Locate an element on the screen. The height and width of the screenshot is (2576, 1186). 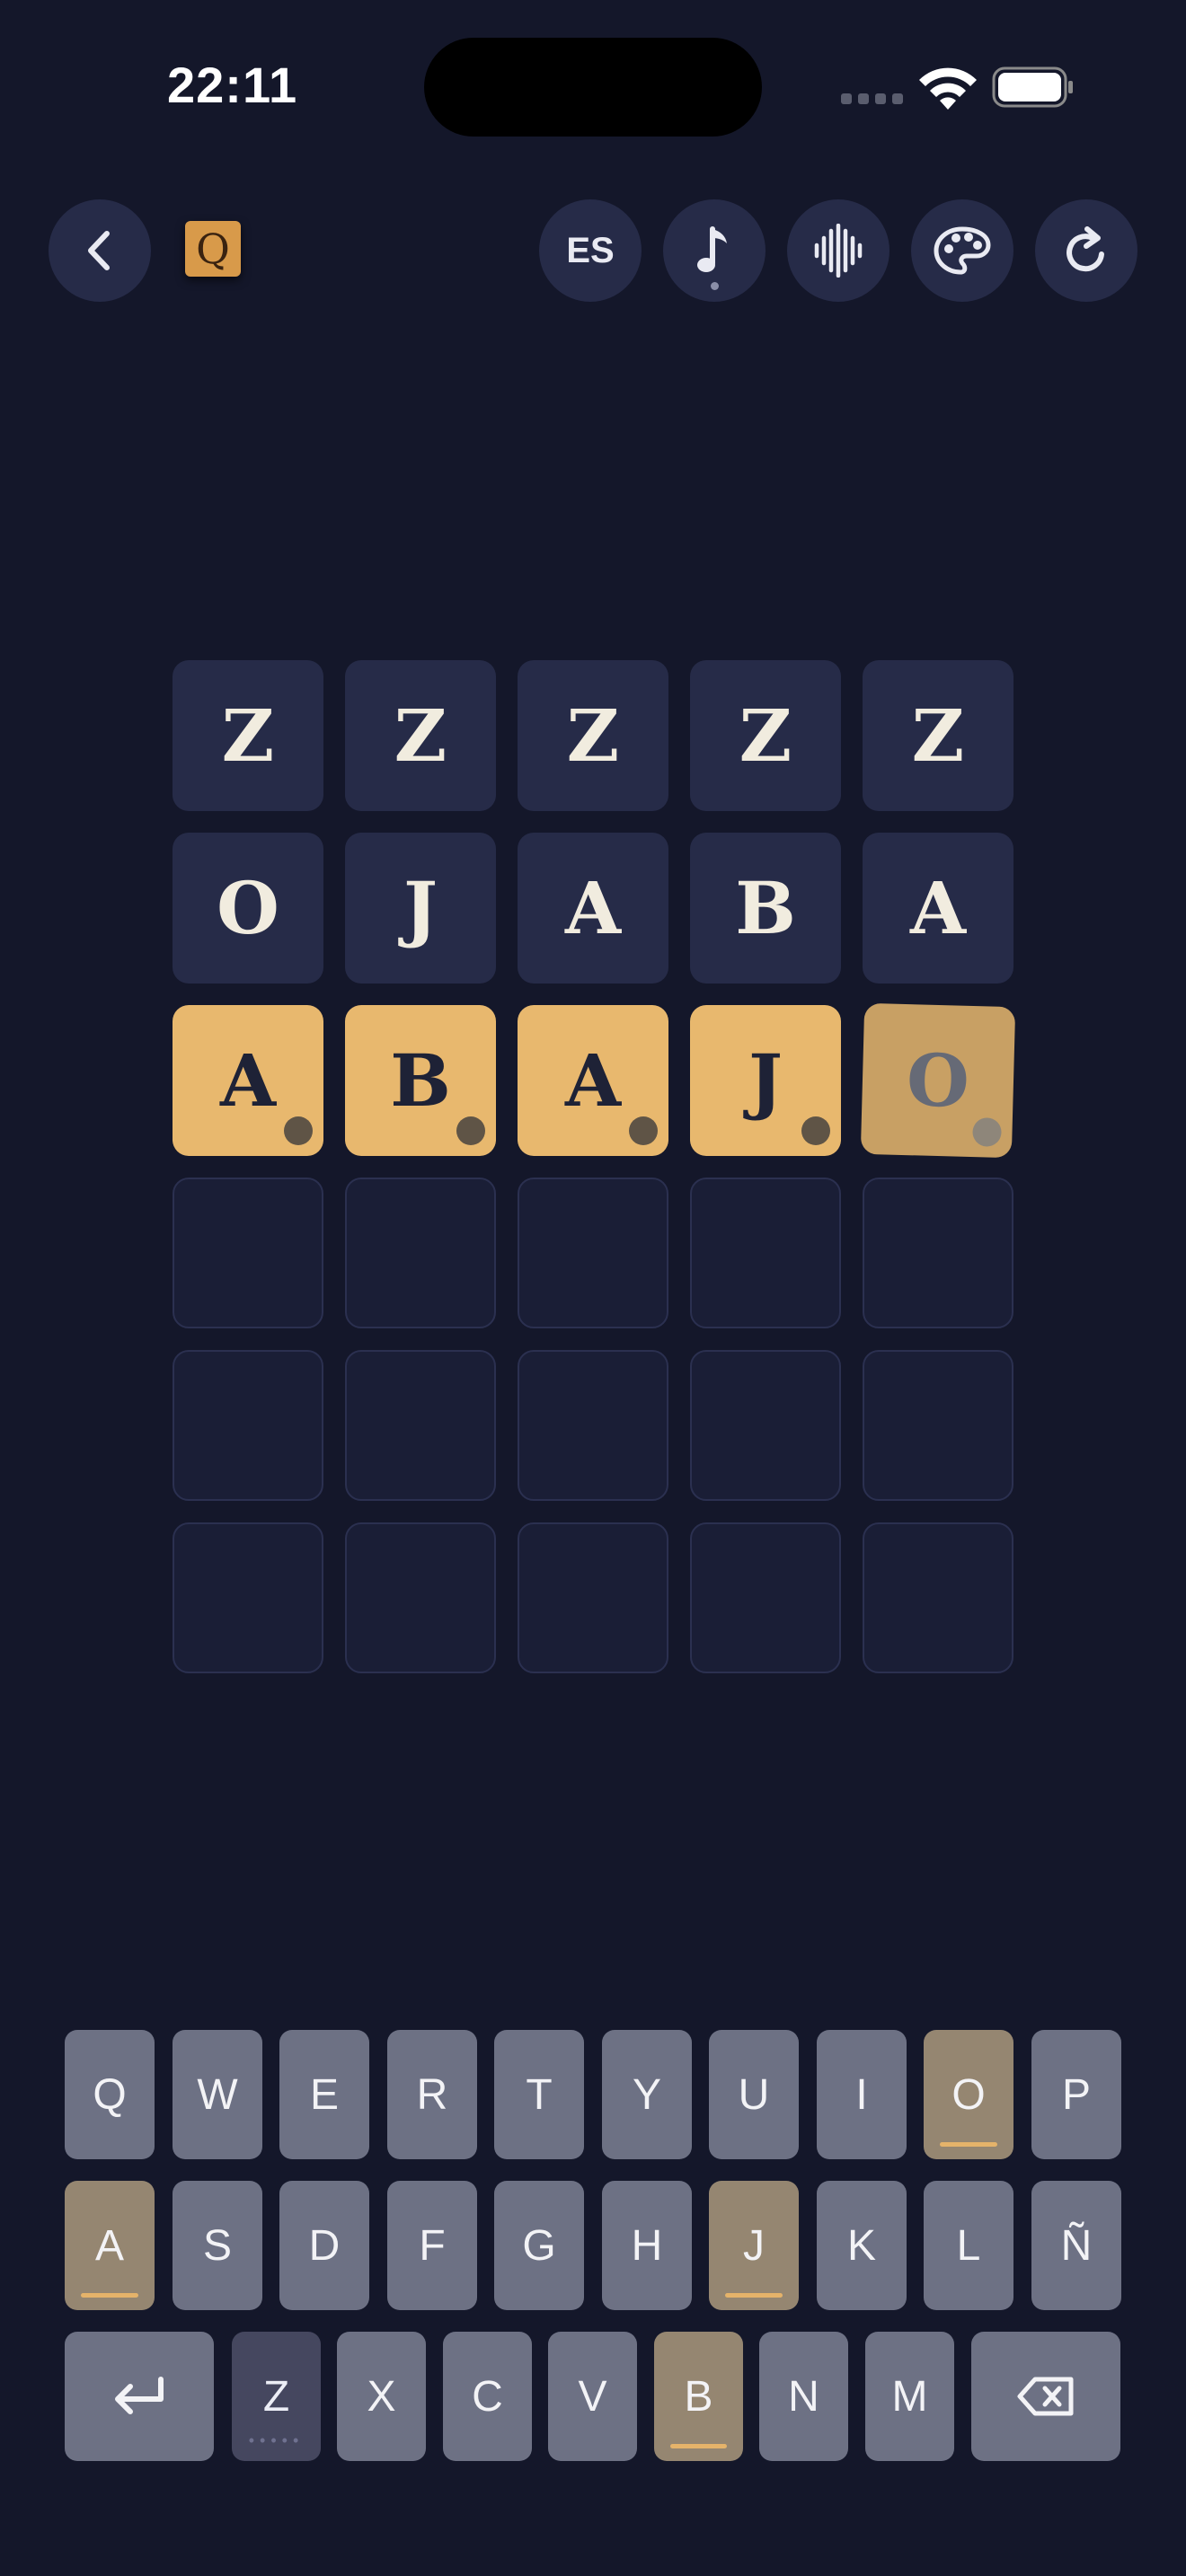
key-j: J is located at coordinates (754, 2245).